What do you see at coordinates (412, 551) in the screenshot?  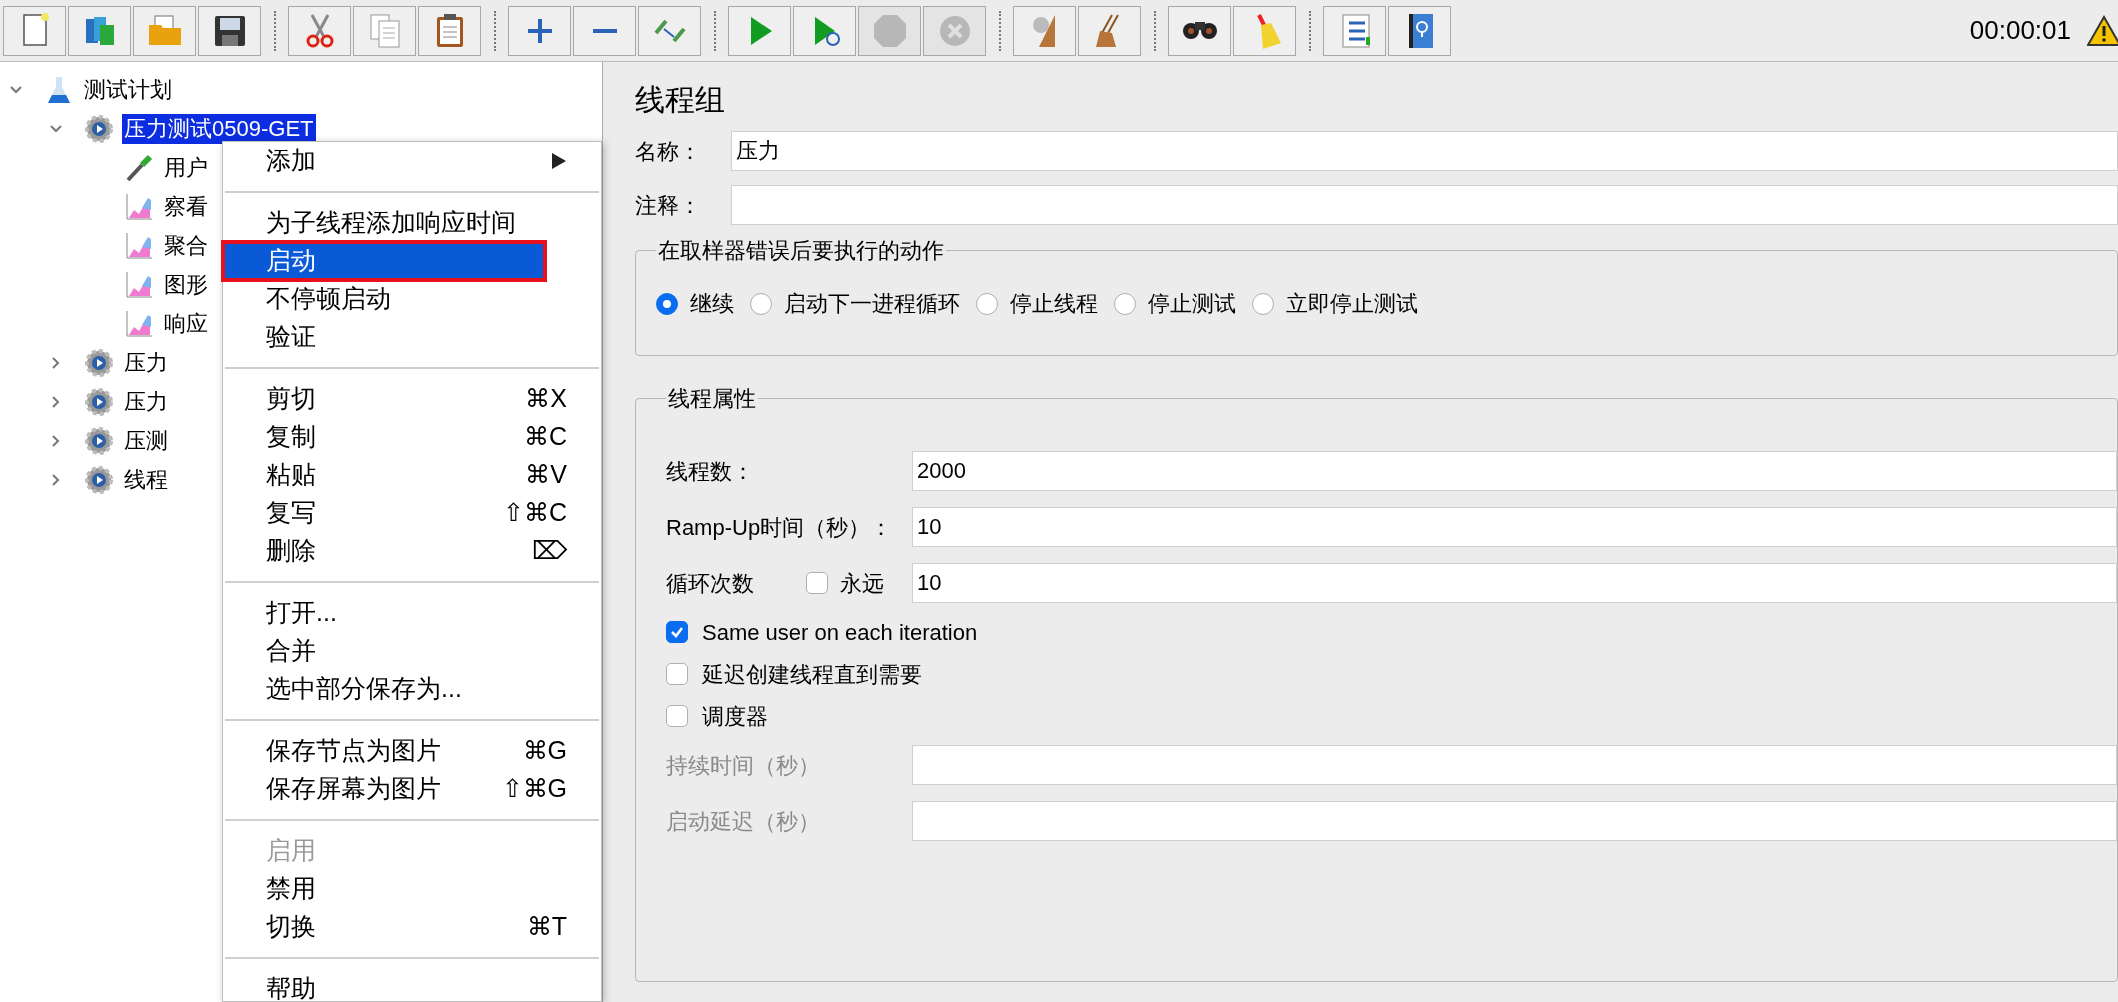 I see `menu-item: 删除 ⌦` at bounding box center [412, 551].